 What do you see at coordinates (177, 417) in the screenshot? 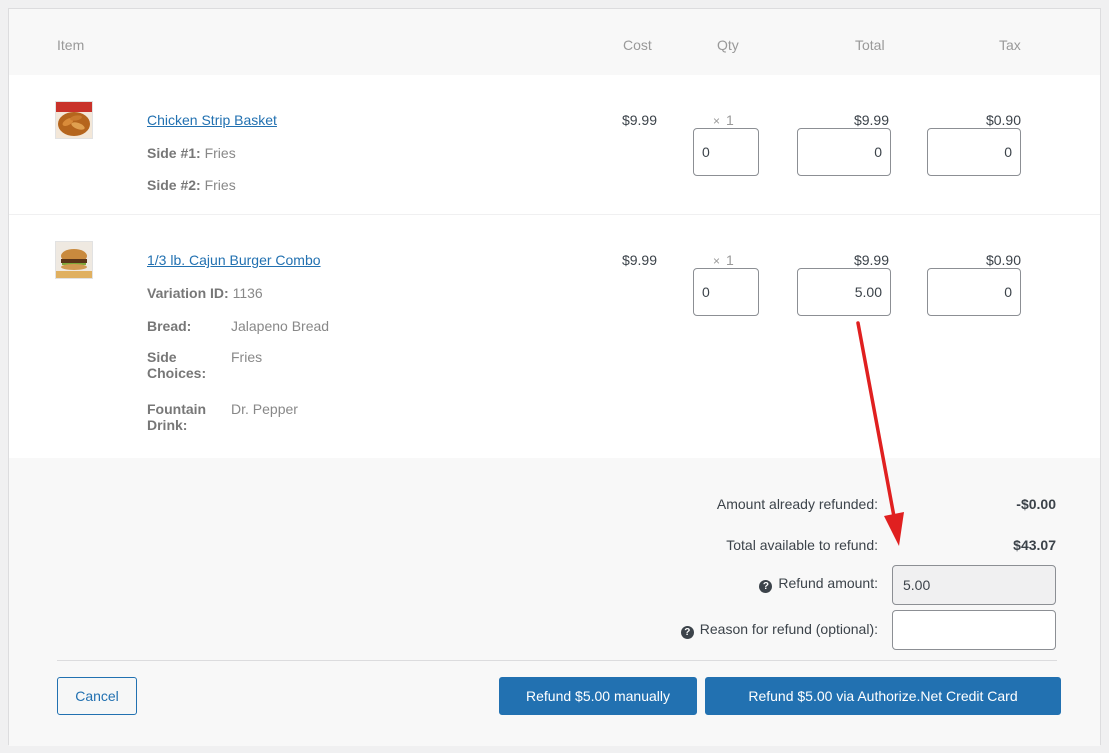
I see `meta-key: Fountain Drink:` at bounding box center [177, 417].